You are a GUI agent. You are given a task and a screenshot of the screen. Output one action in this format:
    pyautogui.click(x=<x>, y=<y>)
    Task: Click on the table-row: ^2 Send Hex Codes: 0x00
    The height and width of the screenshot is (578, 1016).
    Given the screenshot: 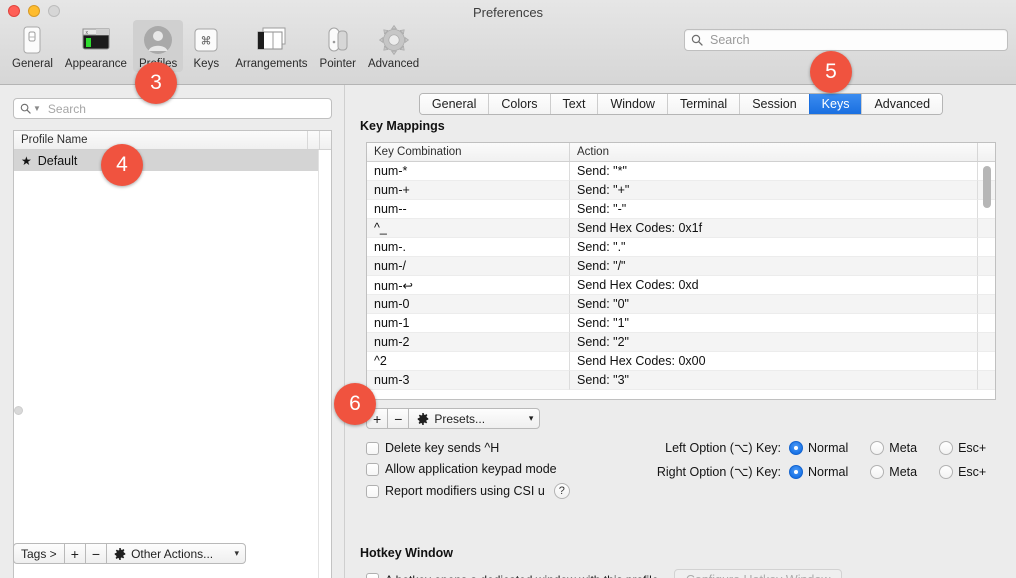 What is the action you would take?
    pyautogui.click(x=681, y=361)
    